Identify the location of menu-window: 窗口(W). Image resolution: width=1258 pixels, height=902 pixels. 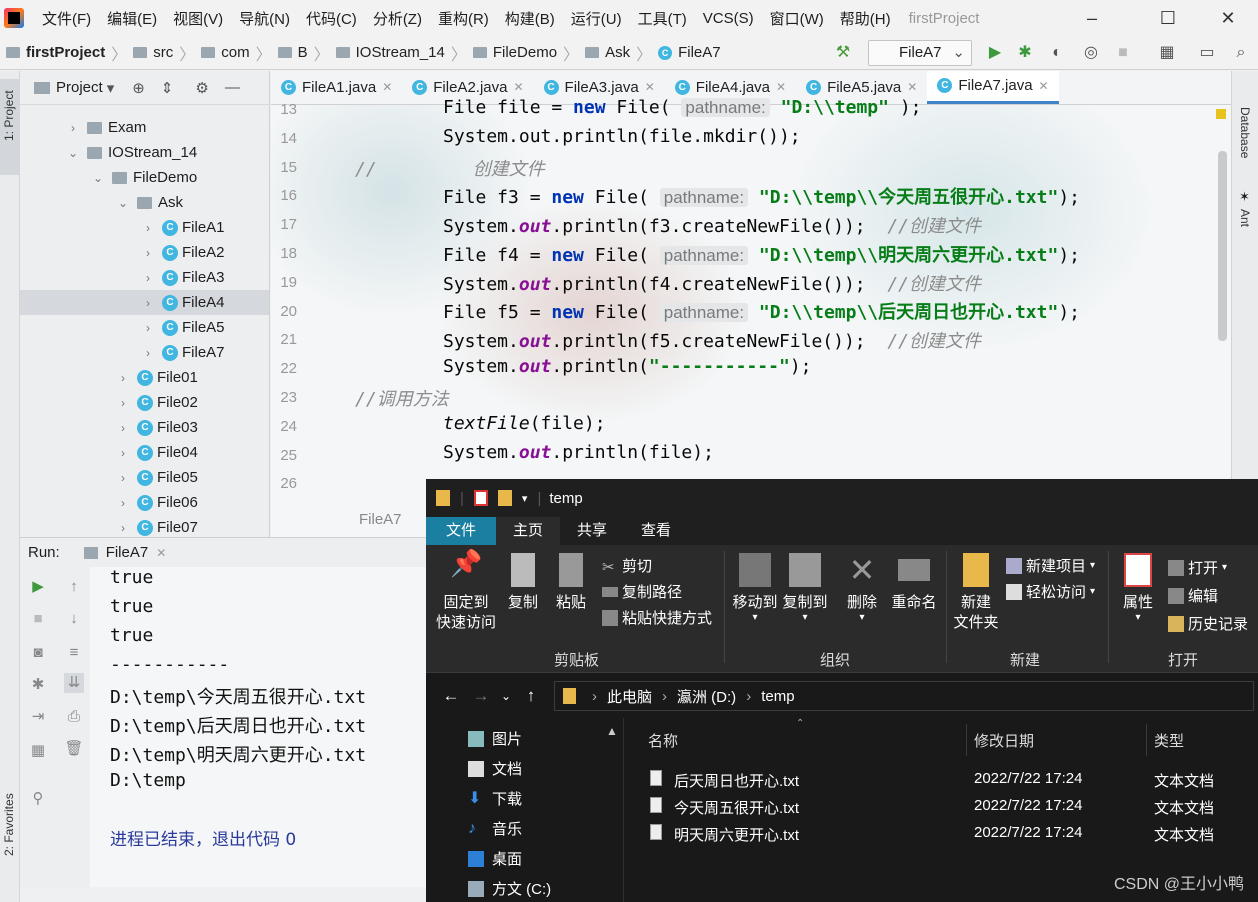
(797, 18).